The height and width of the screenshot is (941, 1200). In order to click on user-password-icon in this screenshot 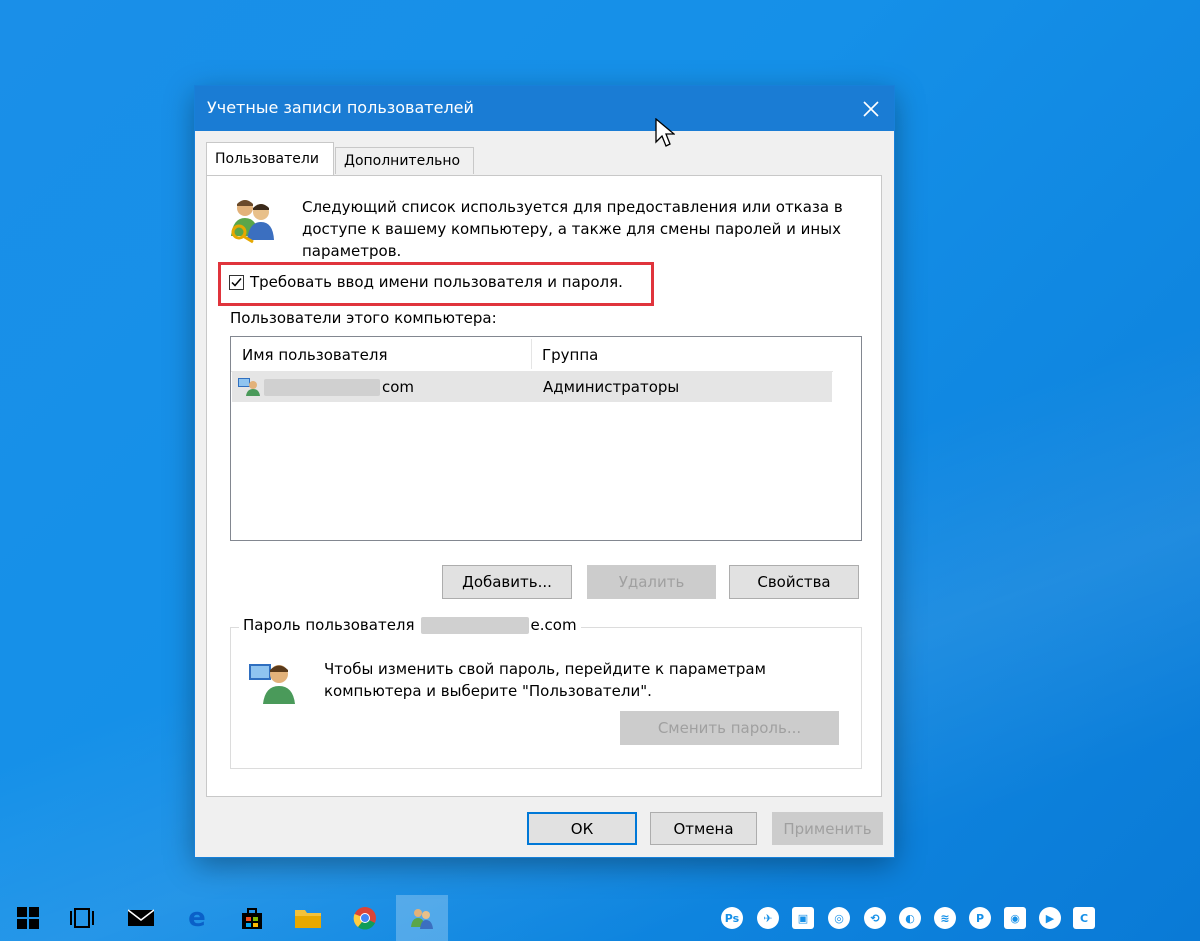, I will do `click(272, 683)`.